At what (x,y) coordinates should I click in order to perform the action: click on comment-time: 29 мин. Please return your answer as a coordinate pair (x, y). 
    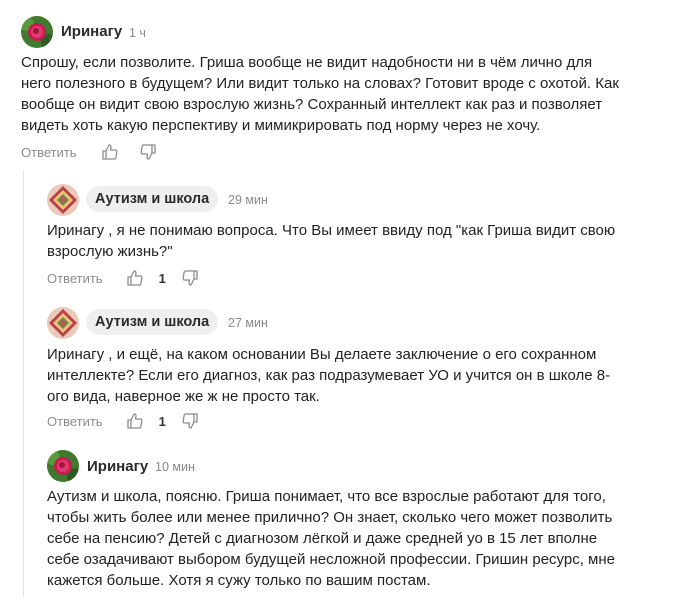
    Looking at the image, I should click on (248, 200).